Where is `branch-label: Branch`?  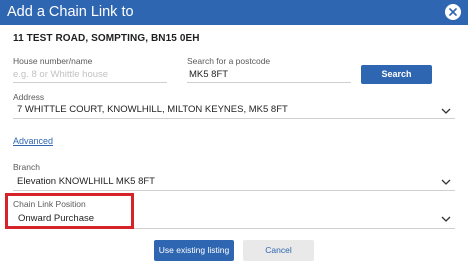 branch-label: Branch is located at coordinates (26, 167).